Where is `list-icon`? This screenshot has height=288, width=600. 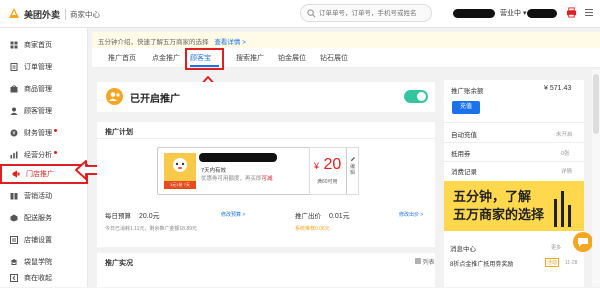
list-icon is located at coordinates (418, 261).